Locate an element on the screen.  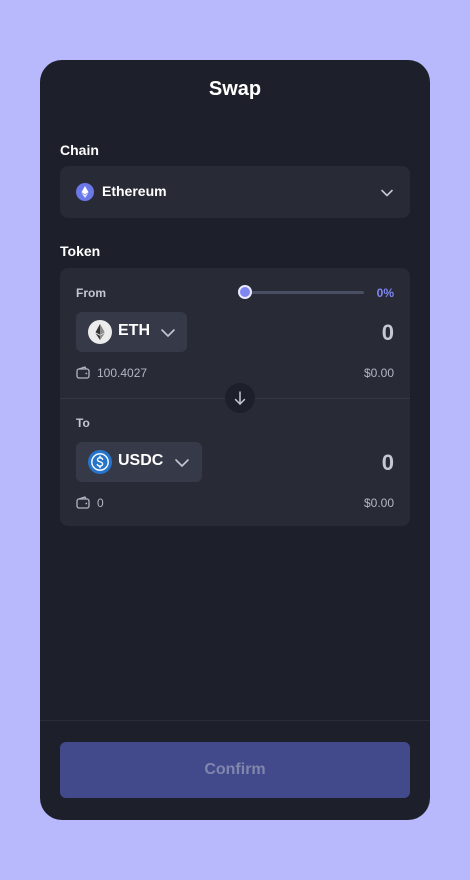
slider-track is located at coordinates (304, 292).